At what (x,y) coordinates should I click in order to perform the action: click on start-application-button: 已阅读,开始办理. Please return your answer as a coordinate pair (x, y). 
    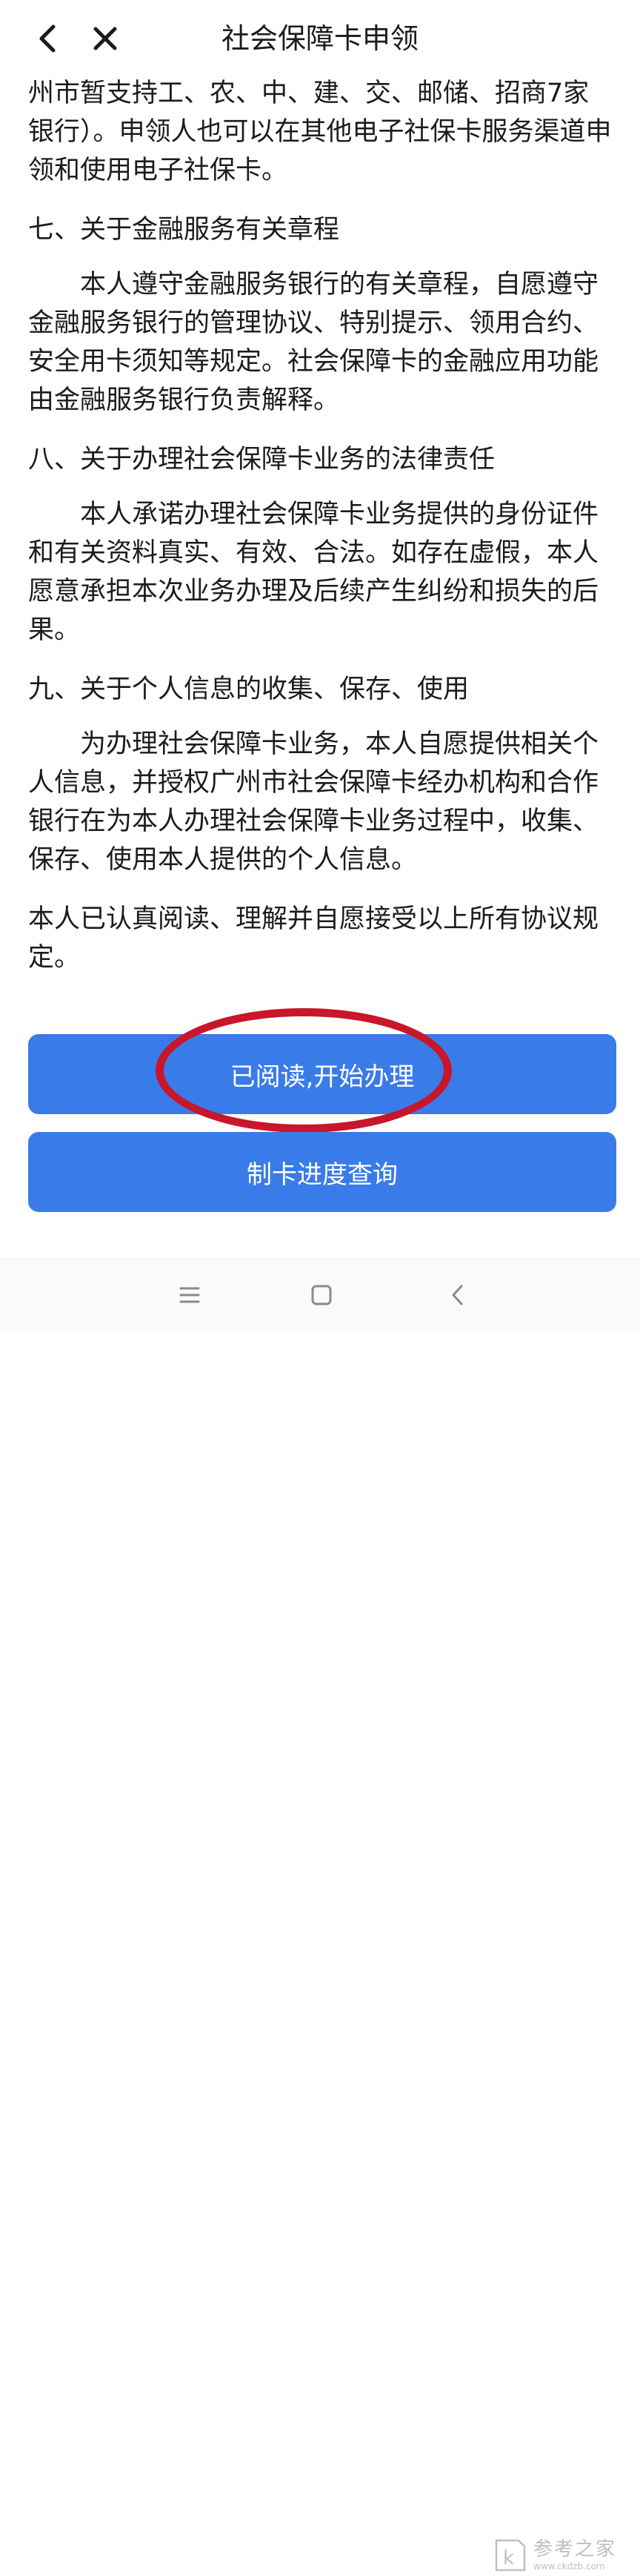
    Looking at the image, I should click on (322, 1074).